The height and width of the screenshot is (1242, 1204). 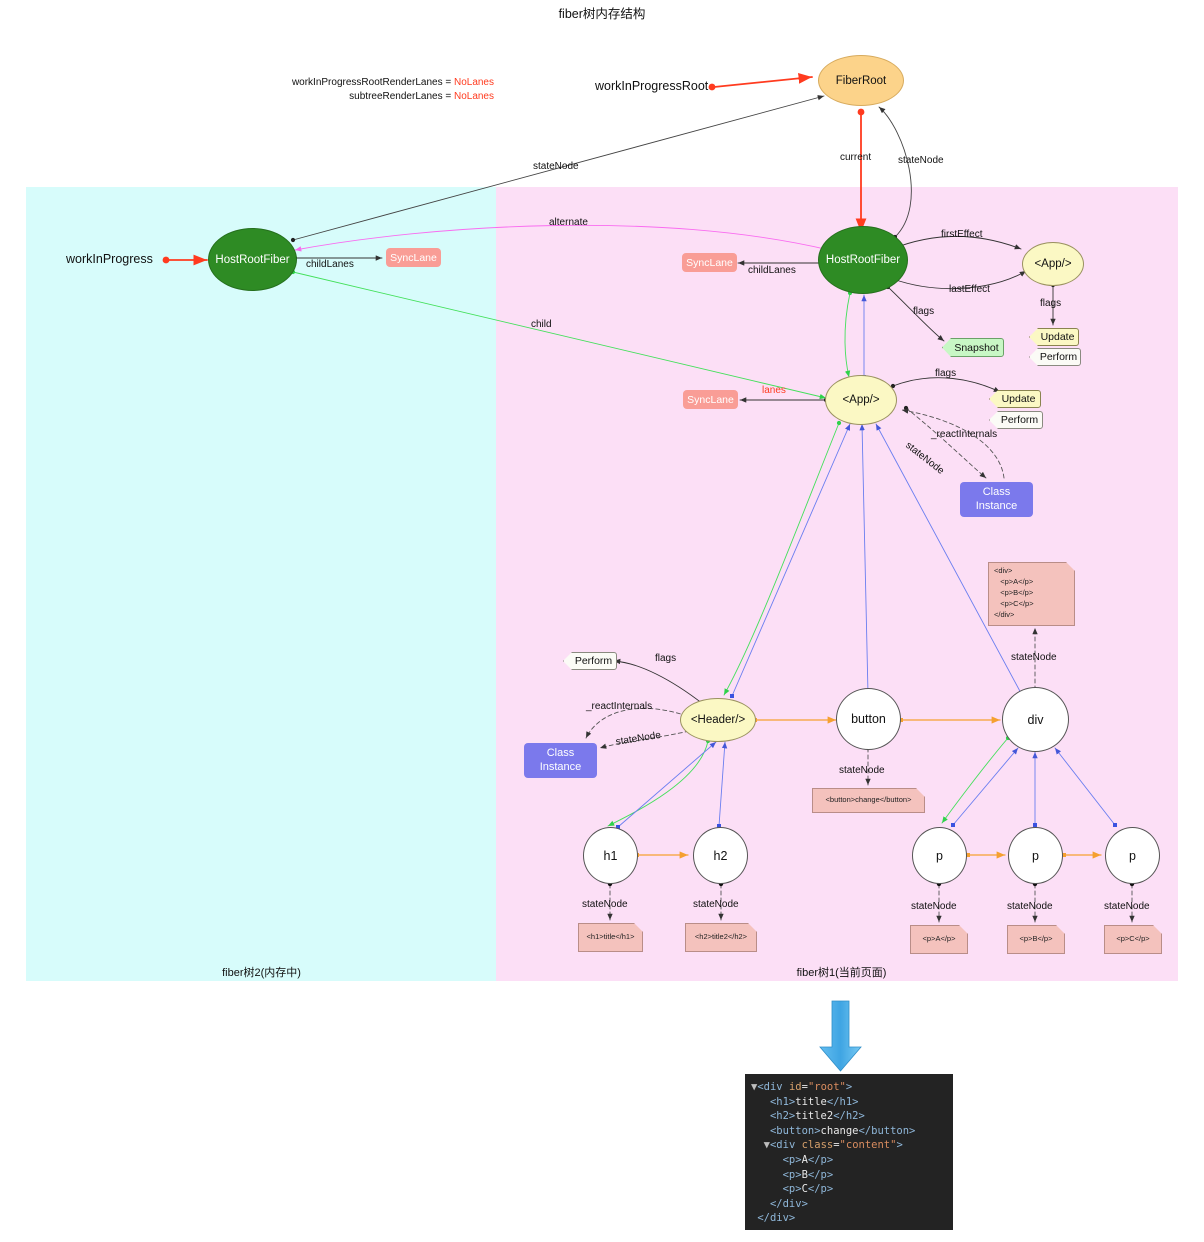 What do you see at coordinates (109, 259) in the screenshot?
I see `label-workinprogress: workInProgress` at bounding box center [109, 259].